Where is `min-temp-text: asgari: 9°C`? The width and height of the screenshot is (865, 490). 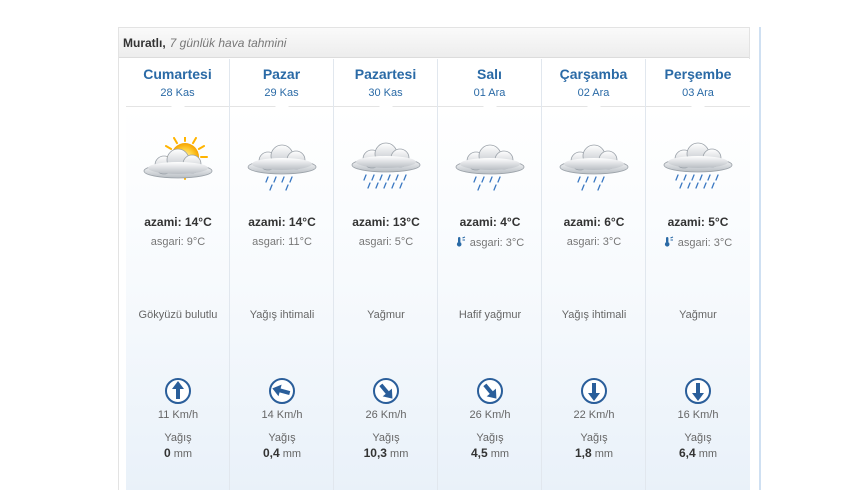 min-temp-text: asgari: 9°C is located at coordinates (178, 242).